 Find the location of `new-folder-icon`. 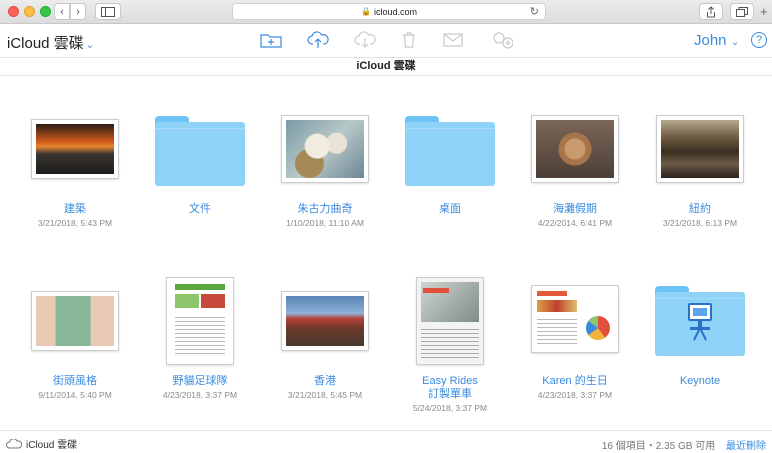

new-folder-icon is located at coordinates (271, 41).